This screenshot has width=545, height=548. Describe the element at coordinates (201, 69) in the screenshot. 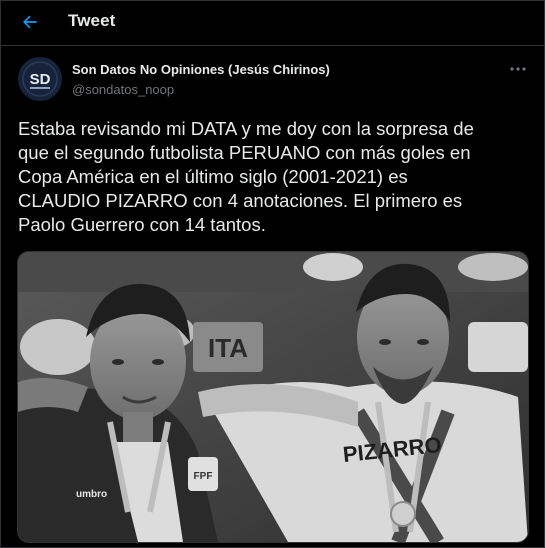

I see `author-name: Son Datos No Opiniones (Jesús Chirinos)` at that location.